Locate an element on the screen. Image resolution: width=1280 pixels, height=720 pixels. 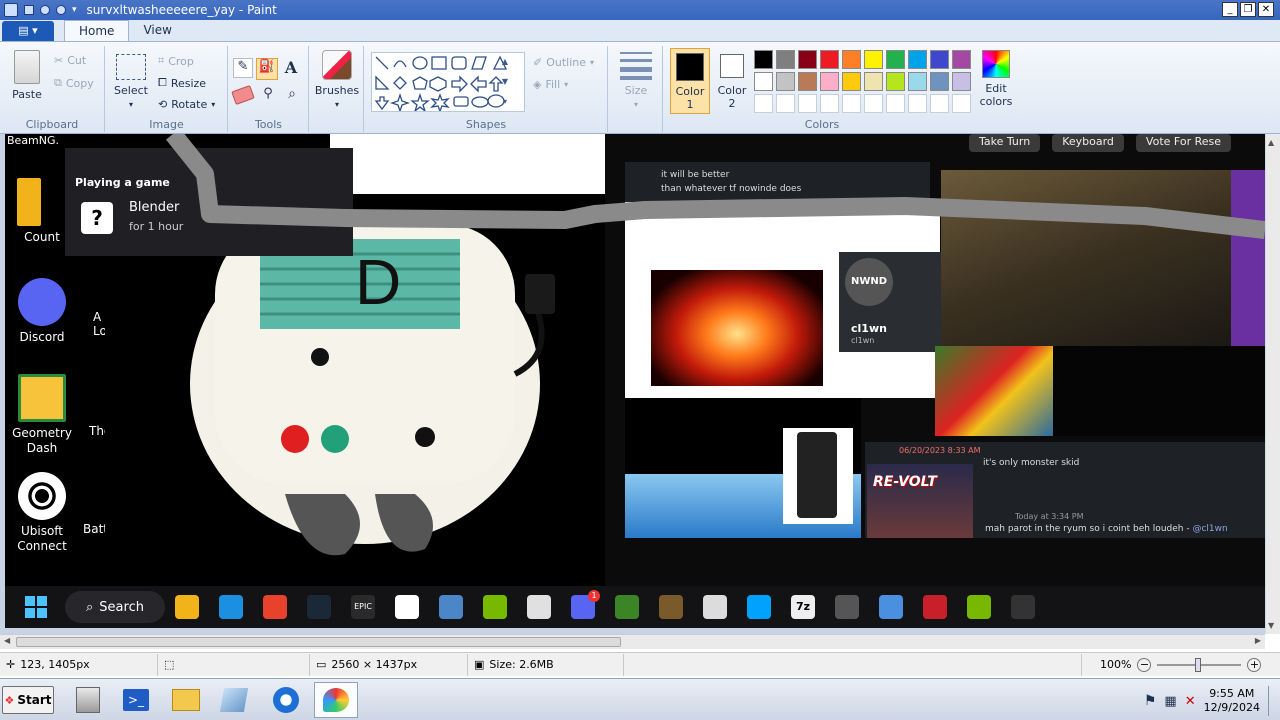
eraser-icon is located at coordinates (243, 95).